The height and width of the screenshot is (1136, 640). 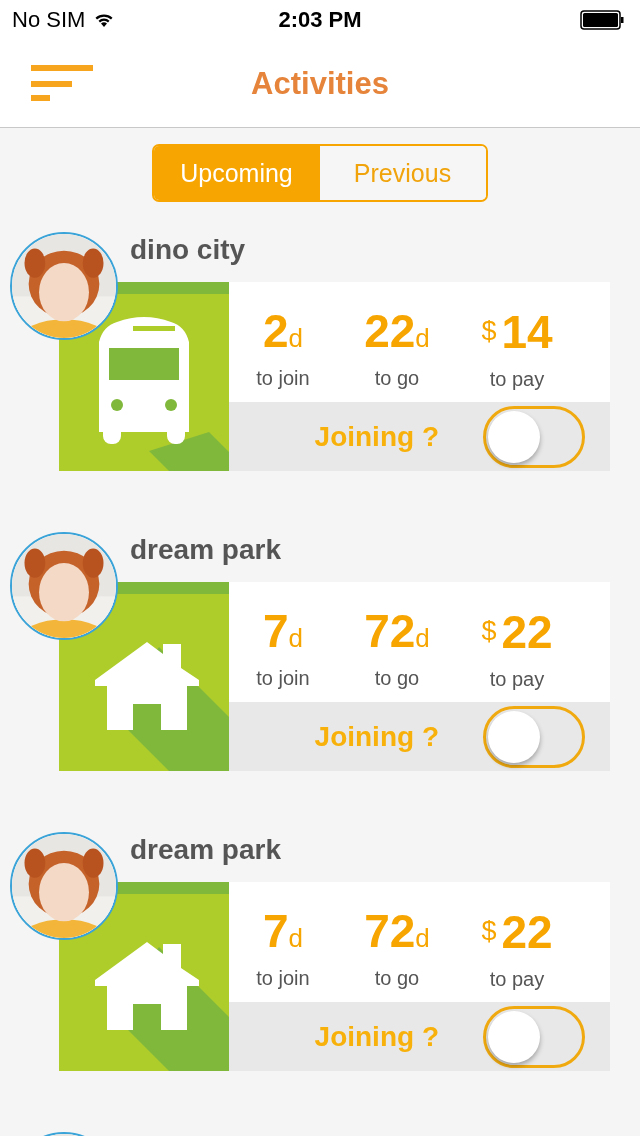 What do you see at coordinates (602, 20) in the screenshot?
I see `battery-icon` at bounding box center [602, 20].